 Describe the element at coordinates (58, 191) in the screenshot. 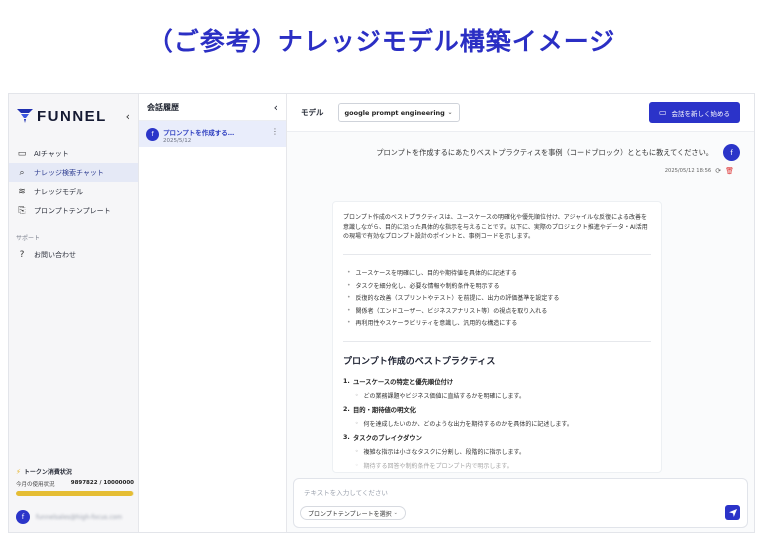

I see `sidebar-item-label: ナレッジモデル` at that location.